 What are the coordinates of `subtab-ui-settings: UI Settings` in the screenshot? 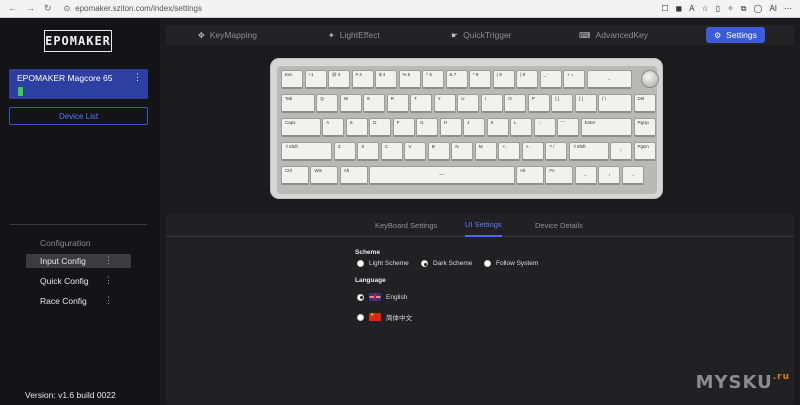 It's located at (483, 225).